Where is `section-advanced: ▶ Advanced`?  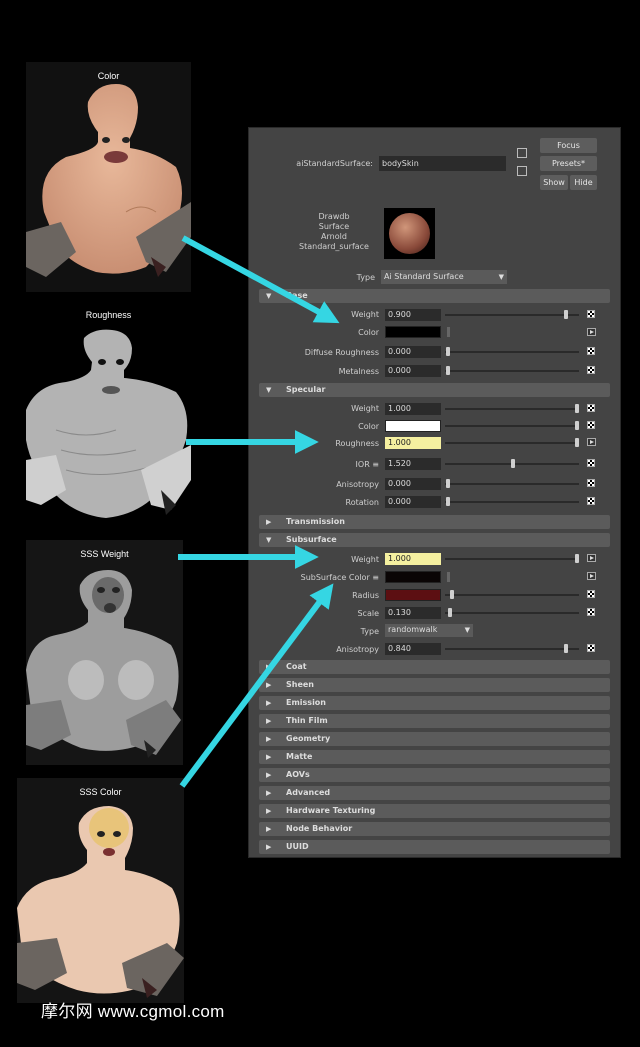 section-advanced: ▶ Advanced is located at coordinates (434, 793).